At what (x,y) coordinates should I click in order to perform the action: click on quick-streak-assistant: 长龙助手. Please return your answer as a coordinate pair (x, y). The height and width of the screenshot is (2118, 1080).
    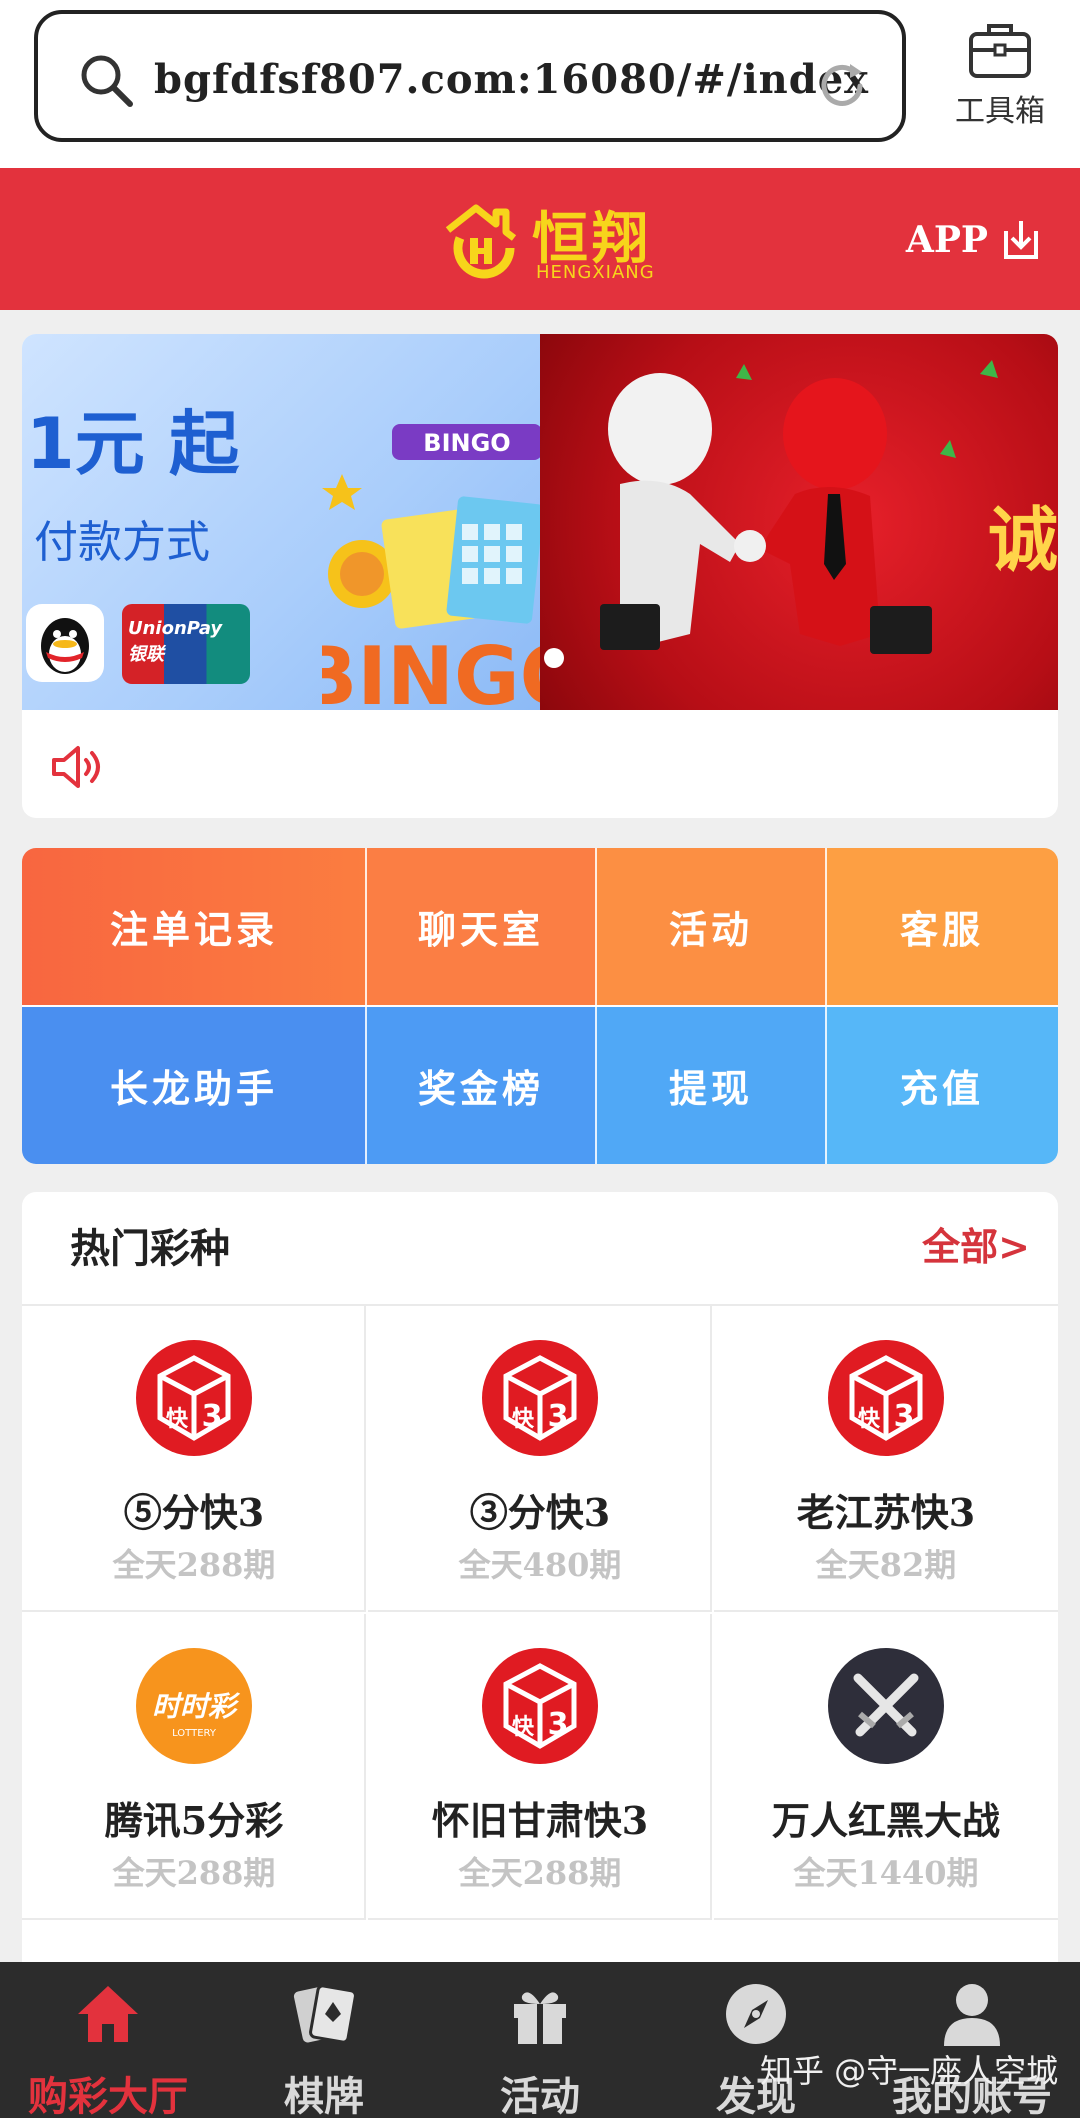
    Looking at the image, I should click on (194, 1085).